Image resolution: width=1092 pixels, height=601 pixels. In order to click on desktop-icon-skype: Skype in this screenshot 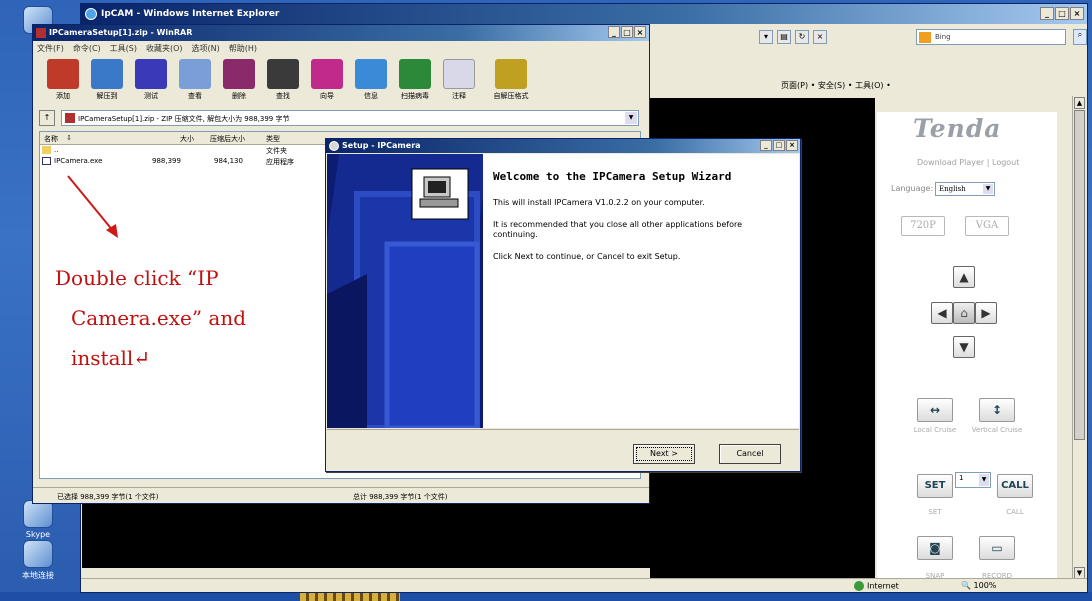, I will do `click(38, 519)`.